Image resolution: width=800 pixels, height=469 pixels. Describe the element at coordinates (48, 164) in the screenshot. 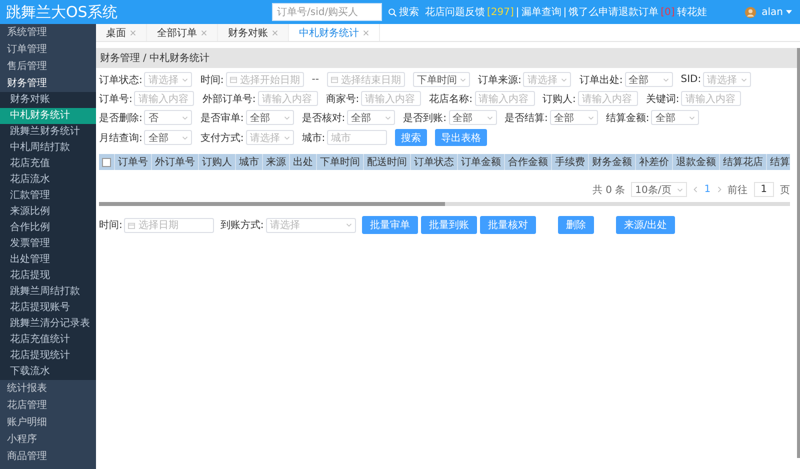

I see `sidebar-subitem: 花店充值` at that location.